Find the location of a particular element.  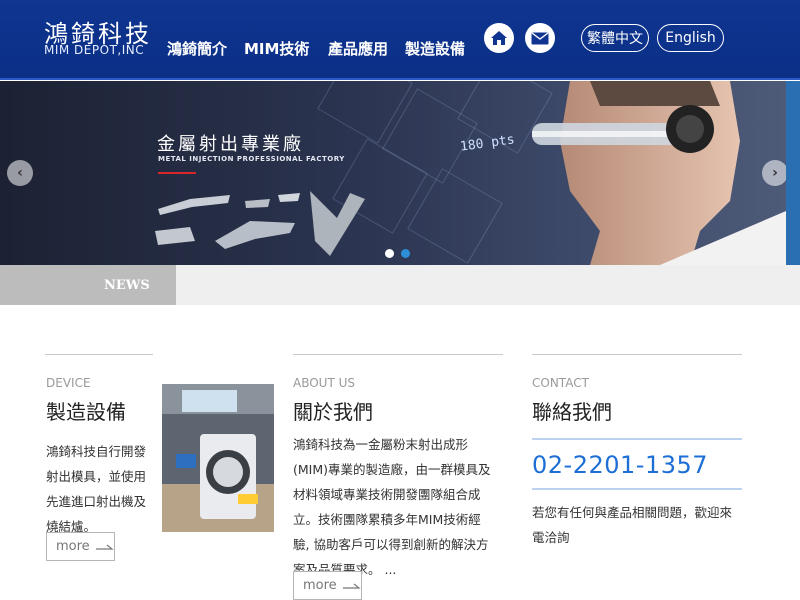

about-line: 驗, 協助客戶可以得到創新的解決方 is located at coordinates (391, 544).